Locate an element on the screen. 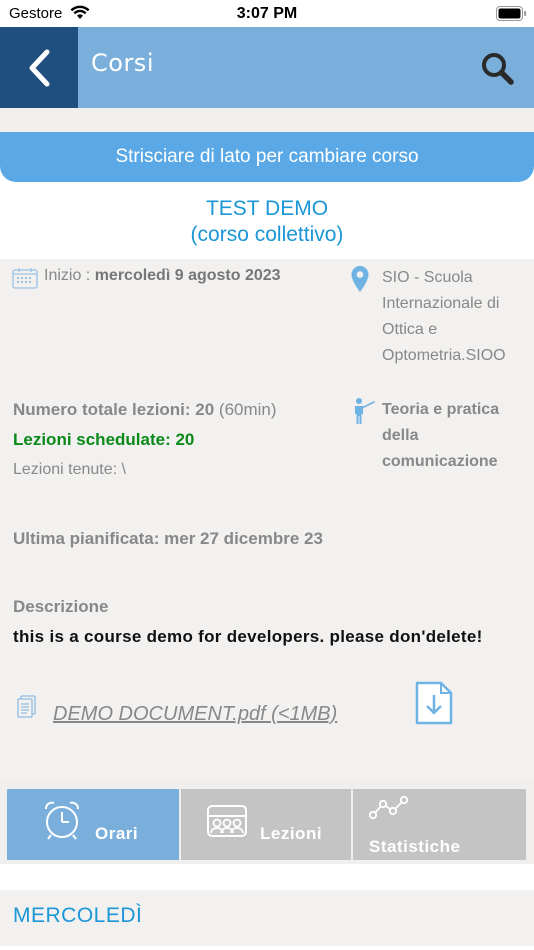 The image size is (534, 950). location-pin-icon is located at coordinates (360, 279).